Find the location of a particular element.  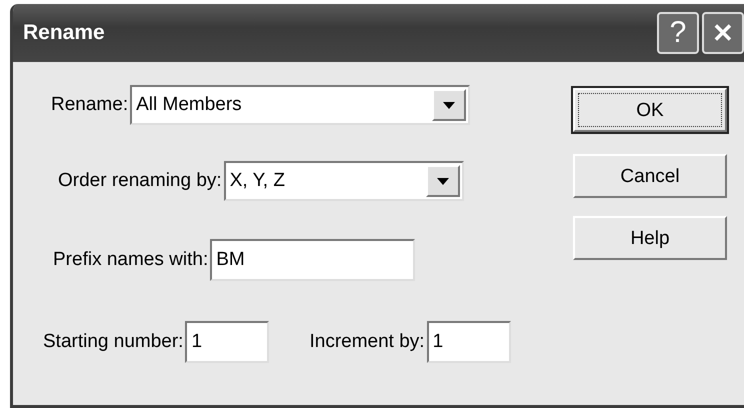

close-button: ✕ is located at coordinates (723, 33).